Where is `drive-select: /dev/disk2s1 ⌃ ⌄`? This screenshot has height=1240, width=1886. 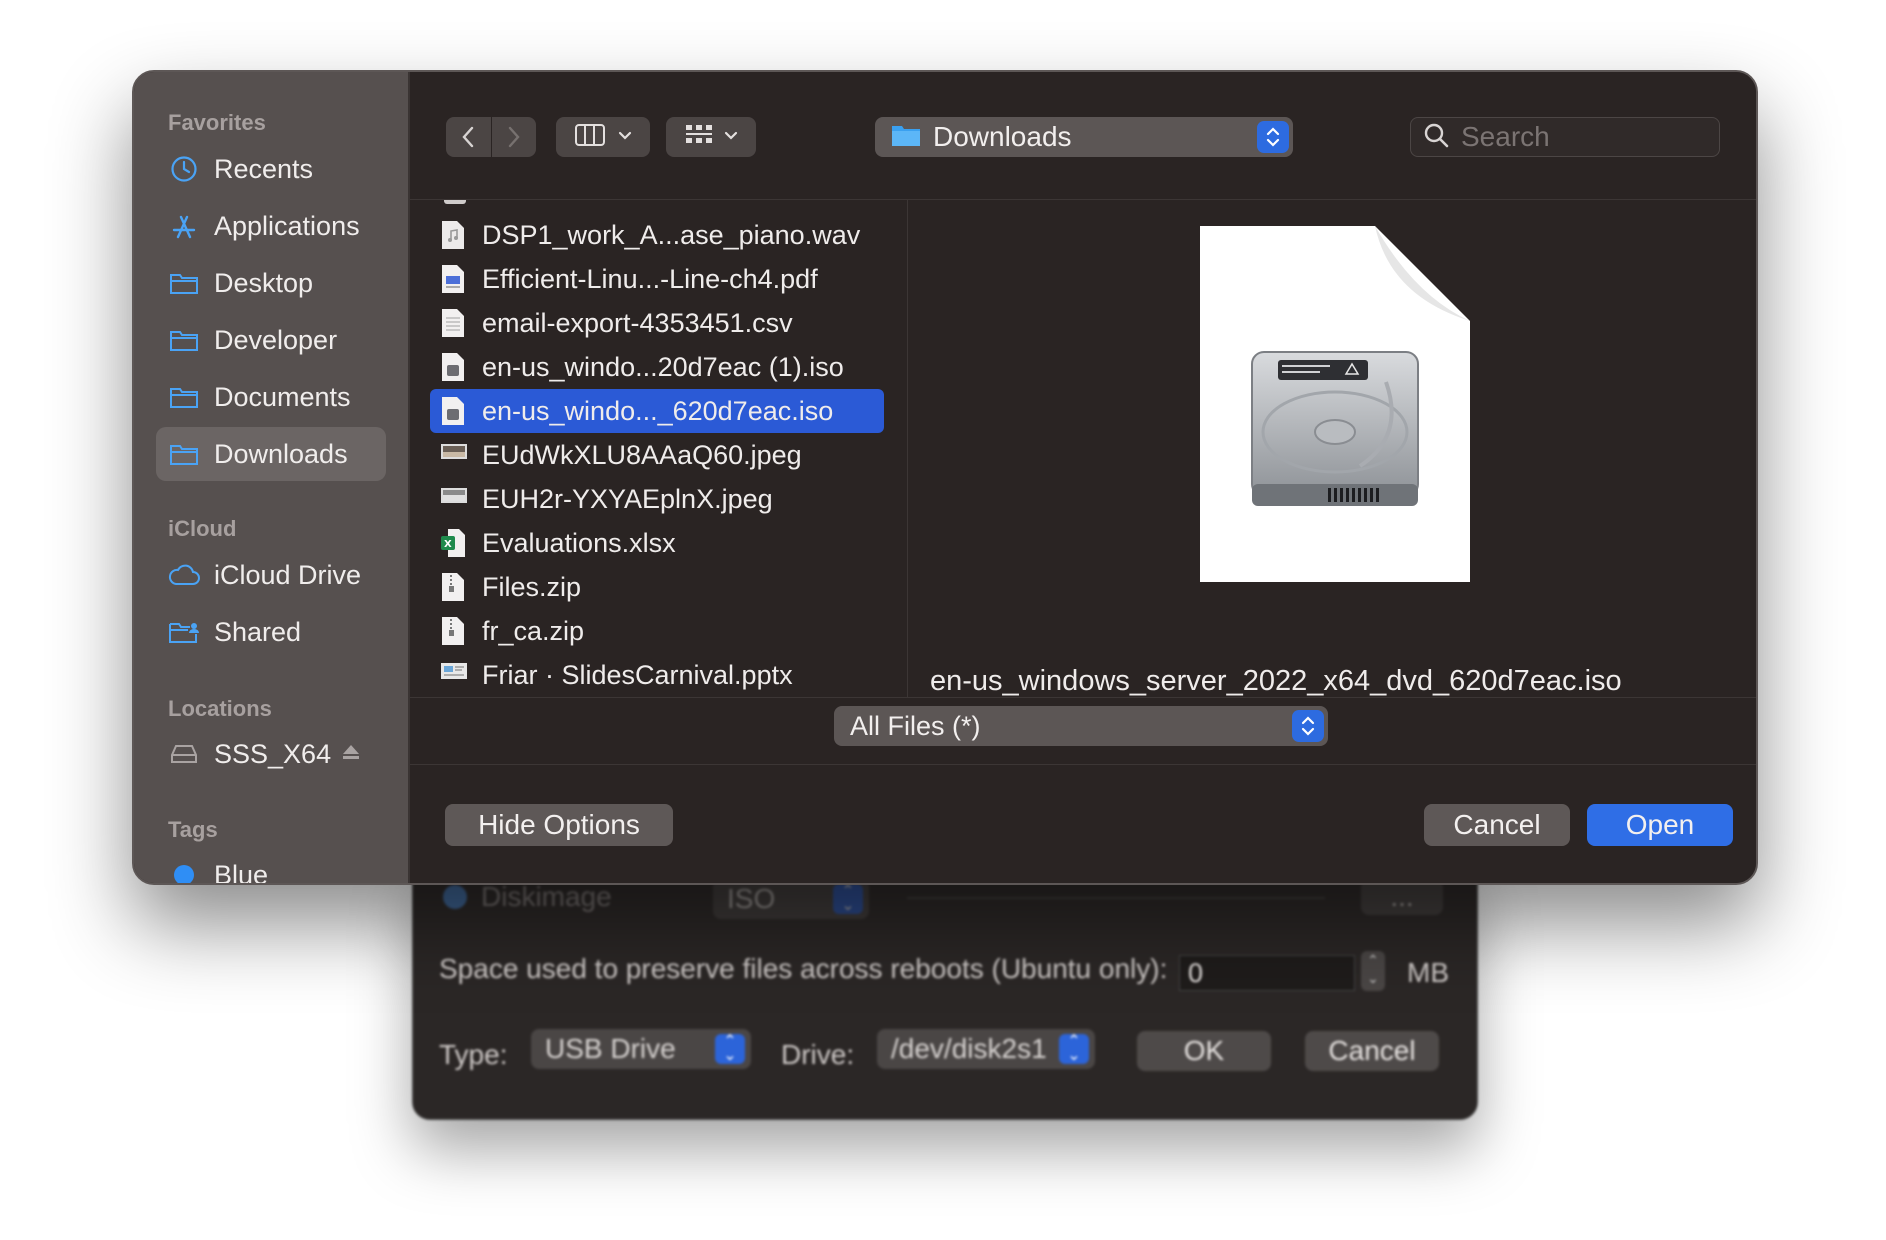
drive-select: /dev/disk2s1 ⌃ ⌄ is located at coordinates (986, 1049).